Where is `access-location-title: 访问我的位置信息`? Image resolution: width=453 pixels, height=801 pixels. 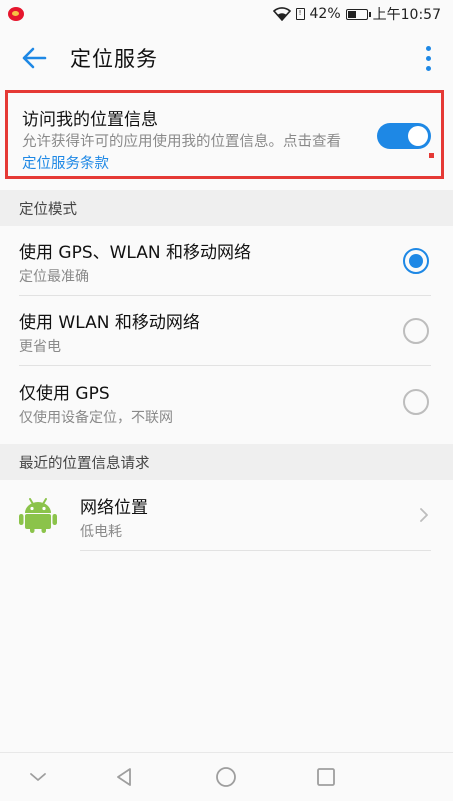 access-location-title: 访问我的位置信息 is located at coordinates (90, 120).